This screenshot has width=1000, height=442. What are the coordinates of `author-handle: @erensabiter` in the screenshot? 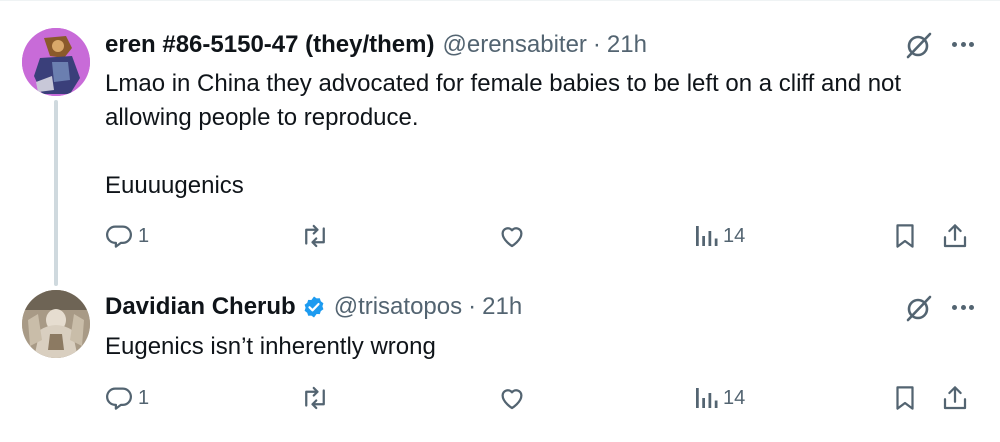 It's located at (514, 45).